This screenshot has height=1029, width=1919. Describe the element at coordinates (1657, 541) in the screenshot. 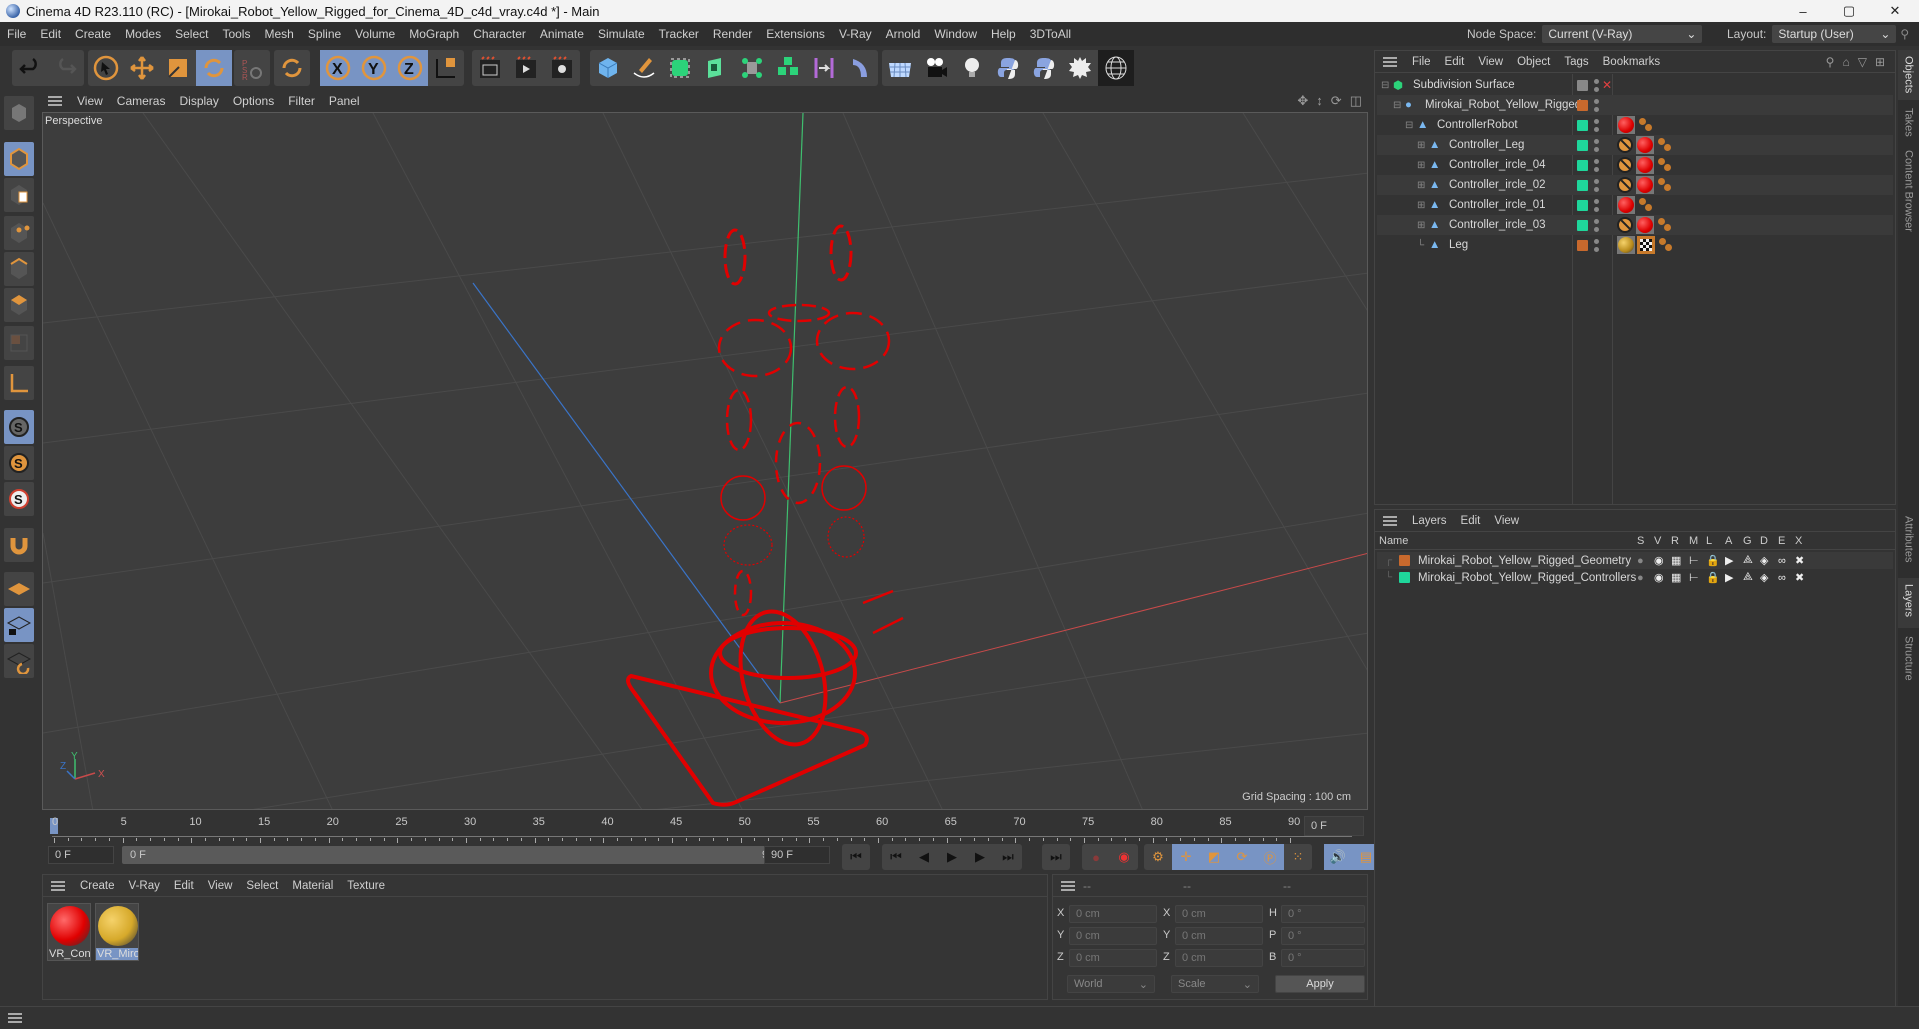

I see `layer-column-v: V` at that location.